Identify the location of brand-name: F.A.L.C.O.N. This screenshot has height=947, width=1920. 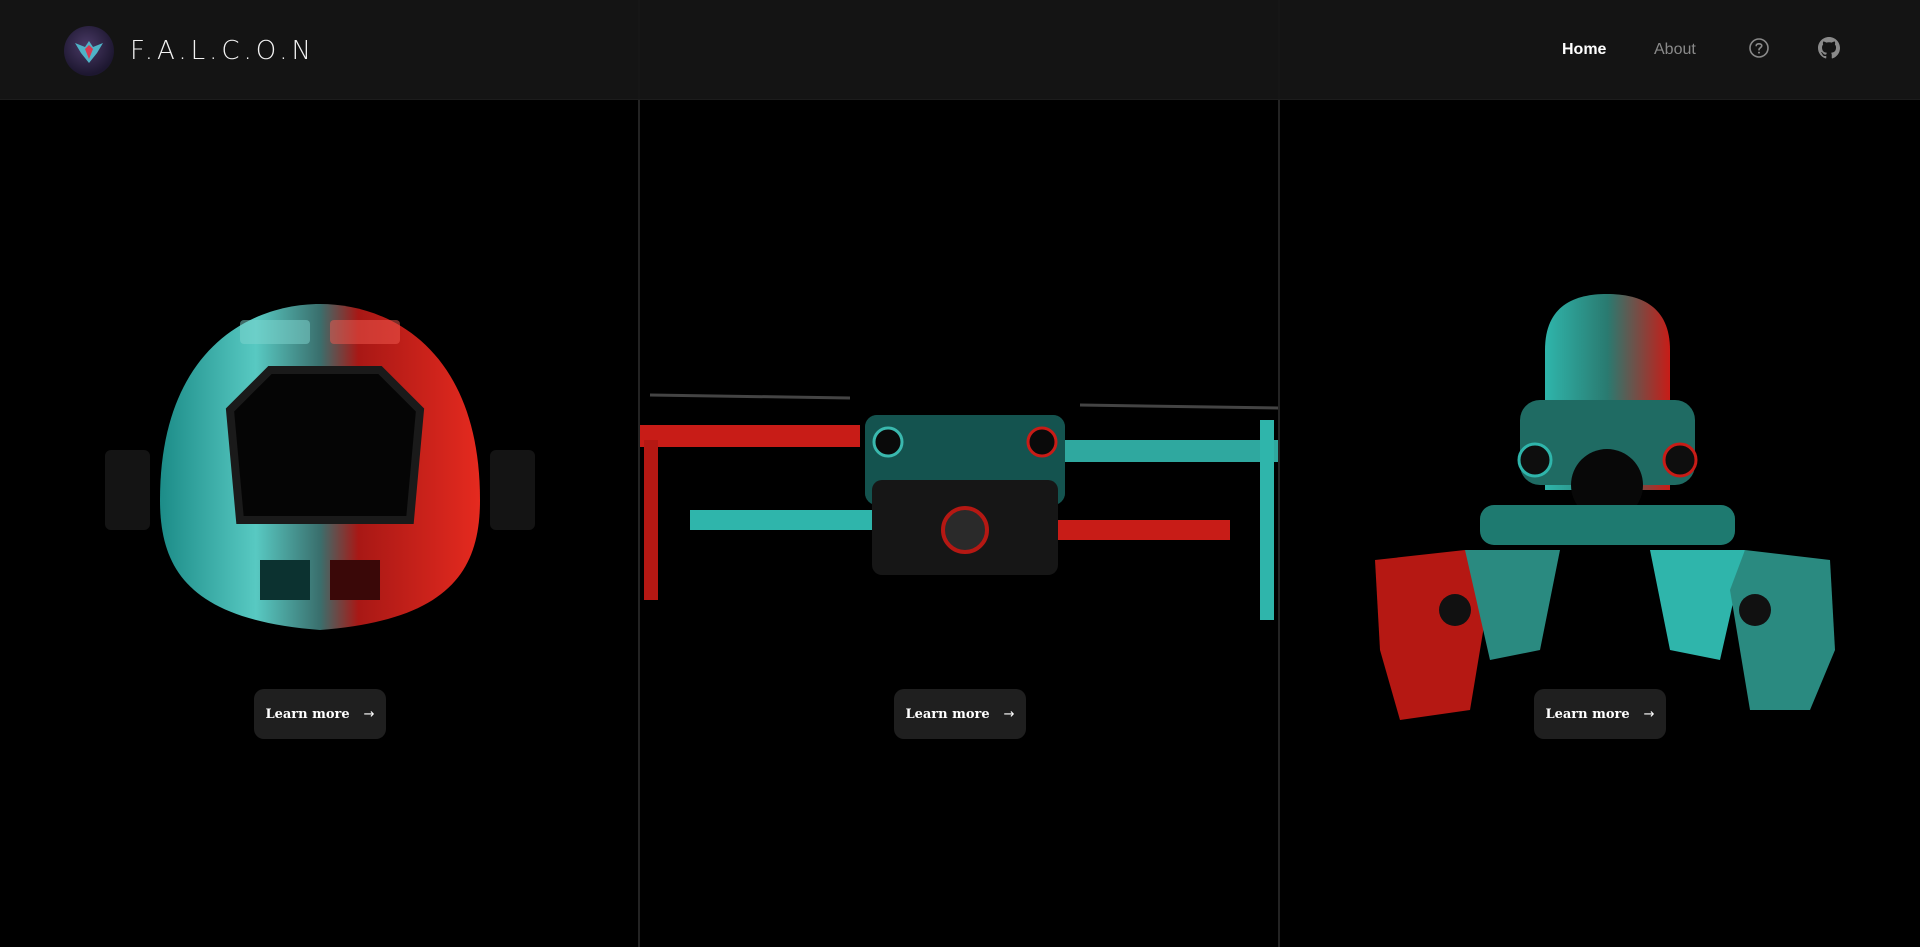
(222, 51).